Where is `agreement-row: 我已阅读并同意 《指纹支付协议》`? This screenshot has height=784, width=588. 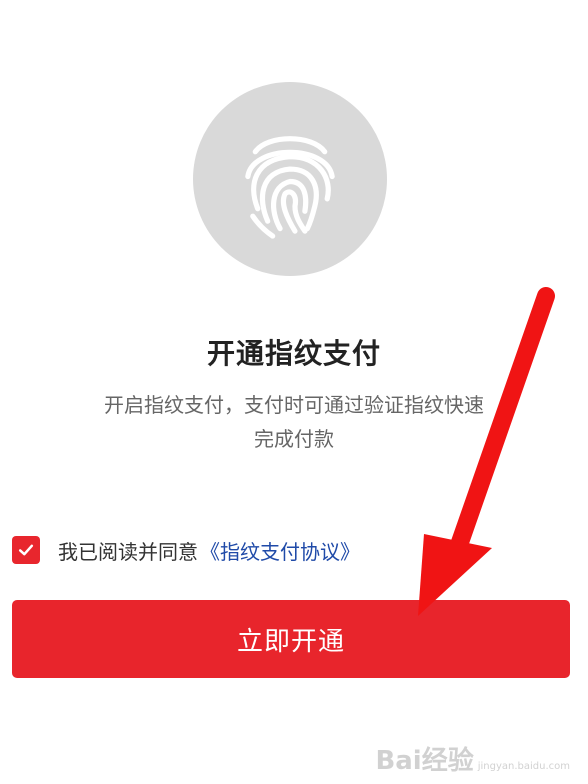
agreement-row: 我已阅读并同意 《指纹支付协议》 is located at coordinates (186, 550).